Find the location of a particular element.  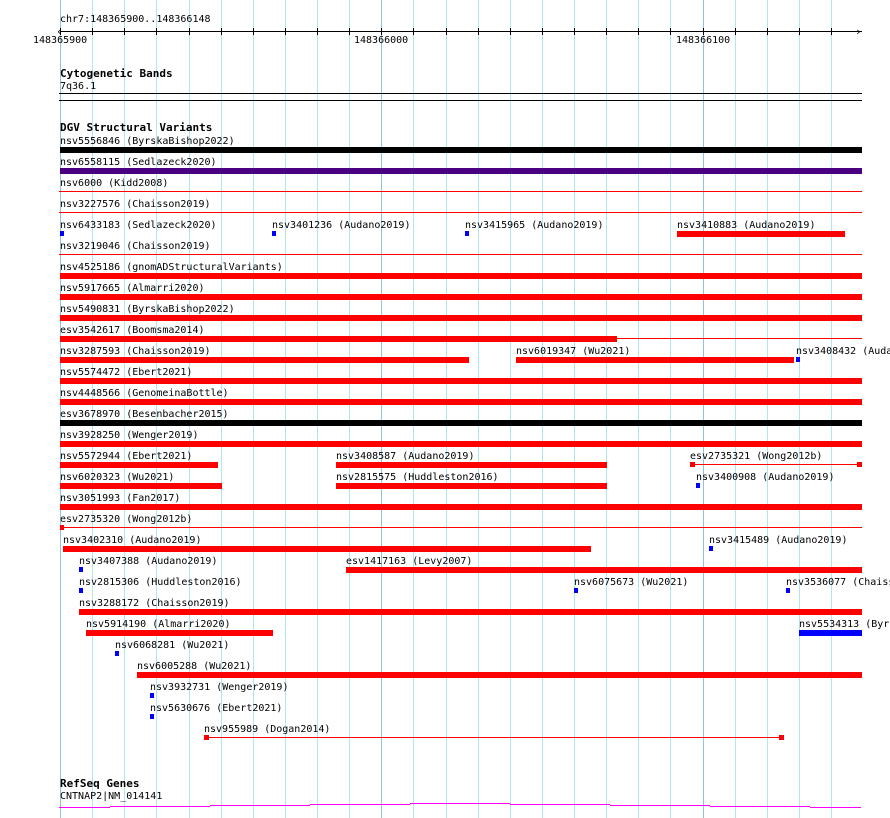

variant-label: nsv3928250 (Wenger2019) is located at coordinates (129, 435).